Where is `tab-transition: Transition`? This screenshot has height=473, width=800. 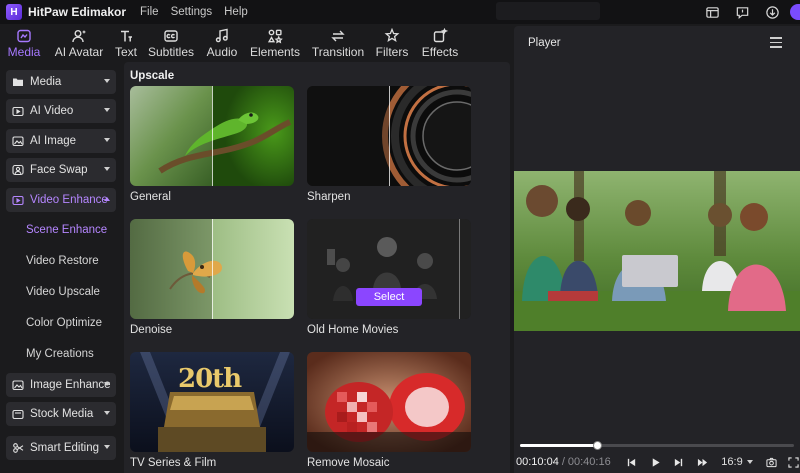
tab-transition: Transition is located at coordinates (338, 43).